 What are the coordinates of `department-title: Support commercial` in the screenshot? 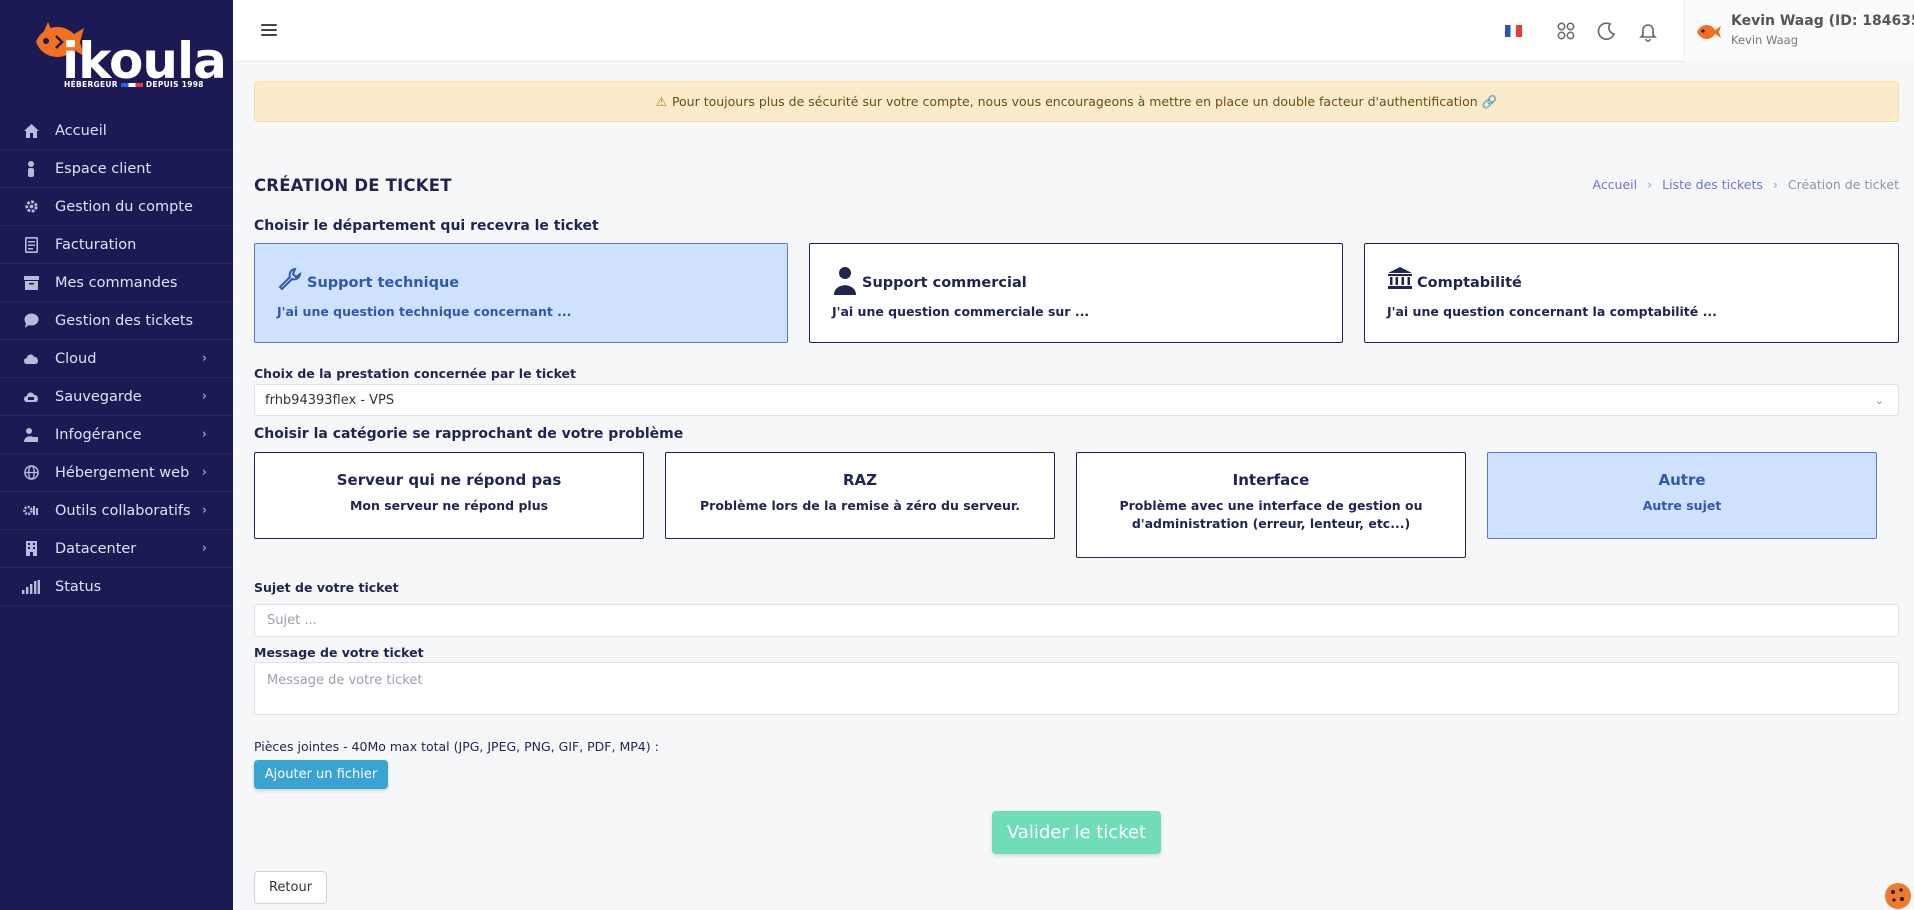 It's located at (944, 283).